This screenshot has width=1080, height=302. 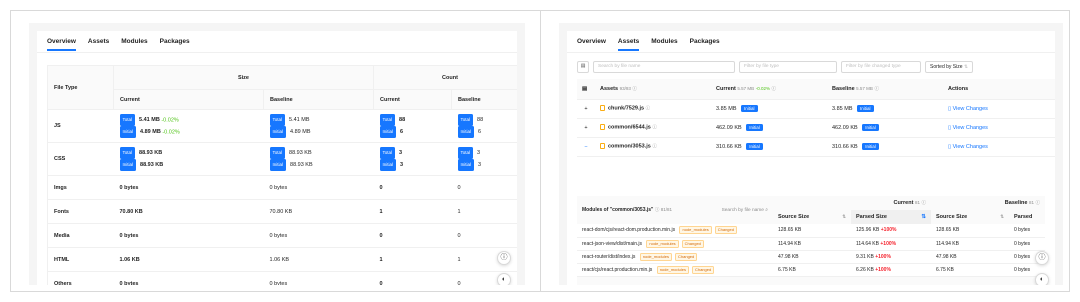 I want to click on row-label: JS, so click(x=80, y=126).